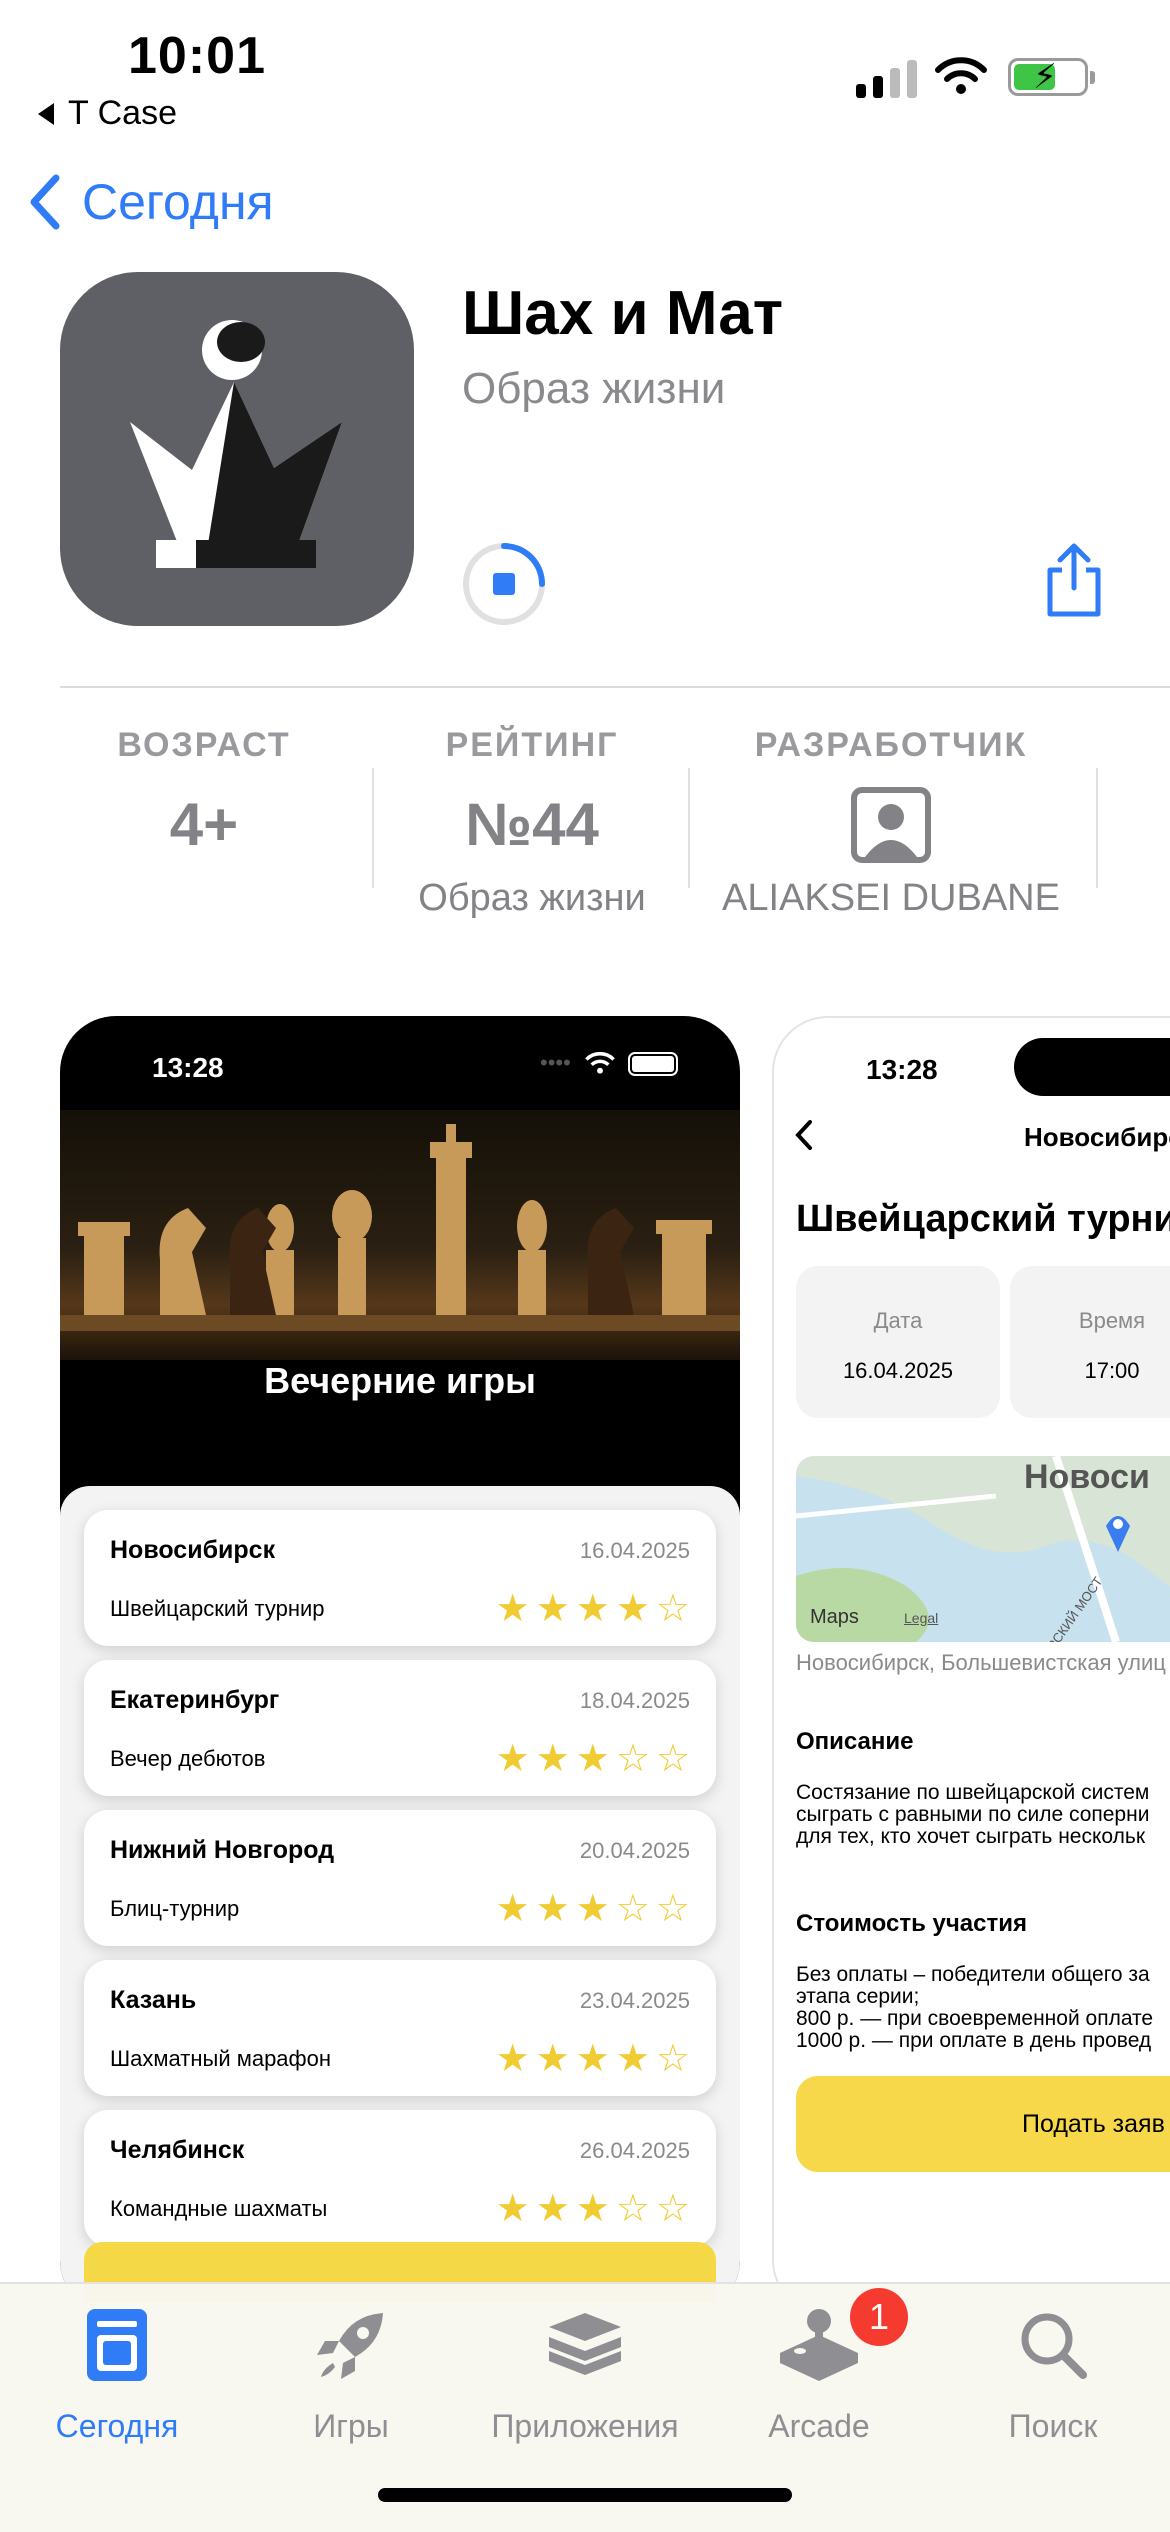 Image resolution: width=1170 pixels, height=2532 pixels. I want to click on app-icon, so click(237, 449).